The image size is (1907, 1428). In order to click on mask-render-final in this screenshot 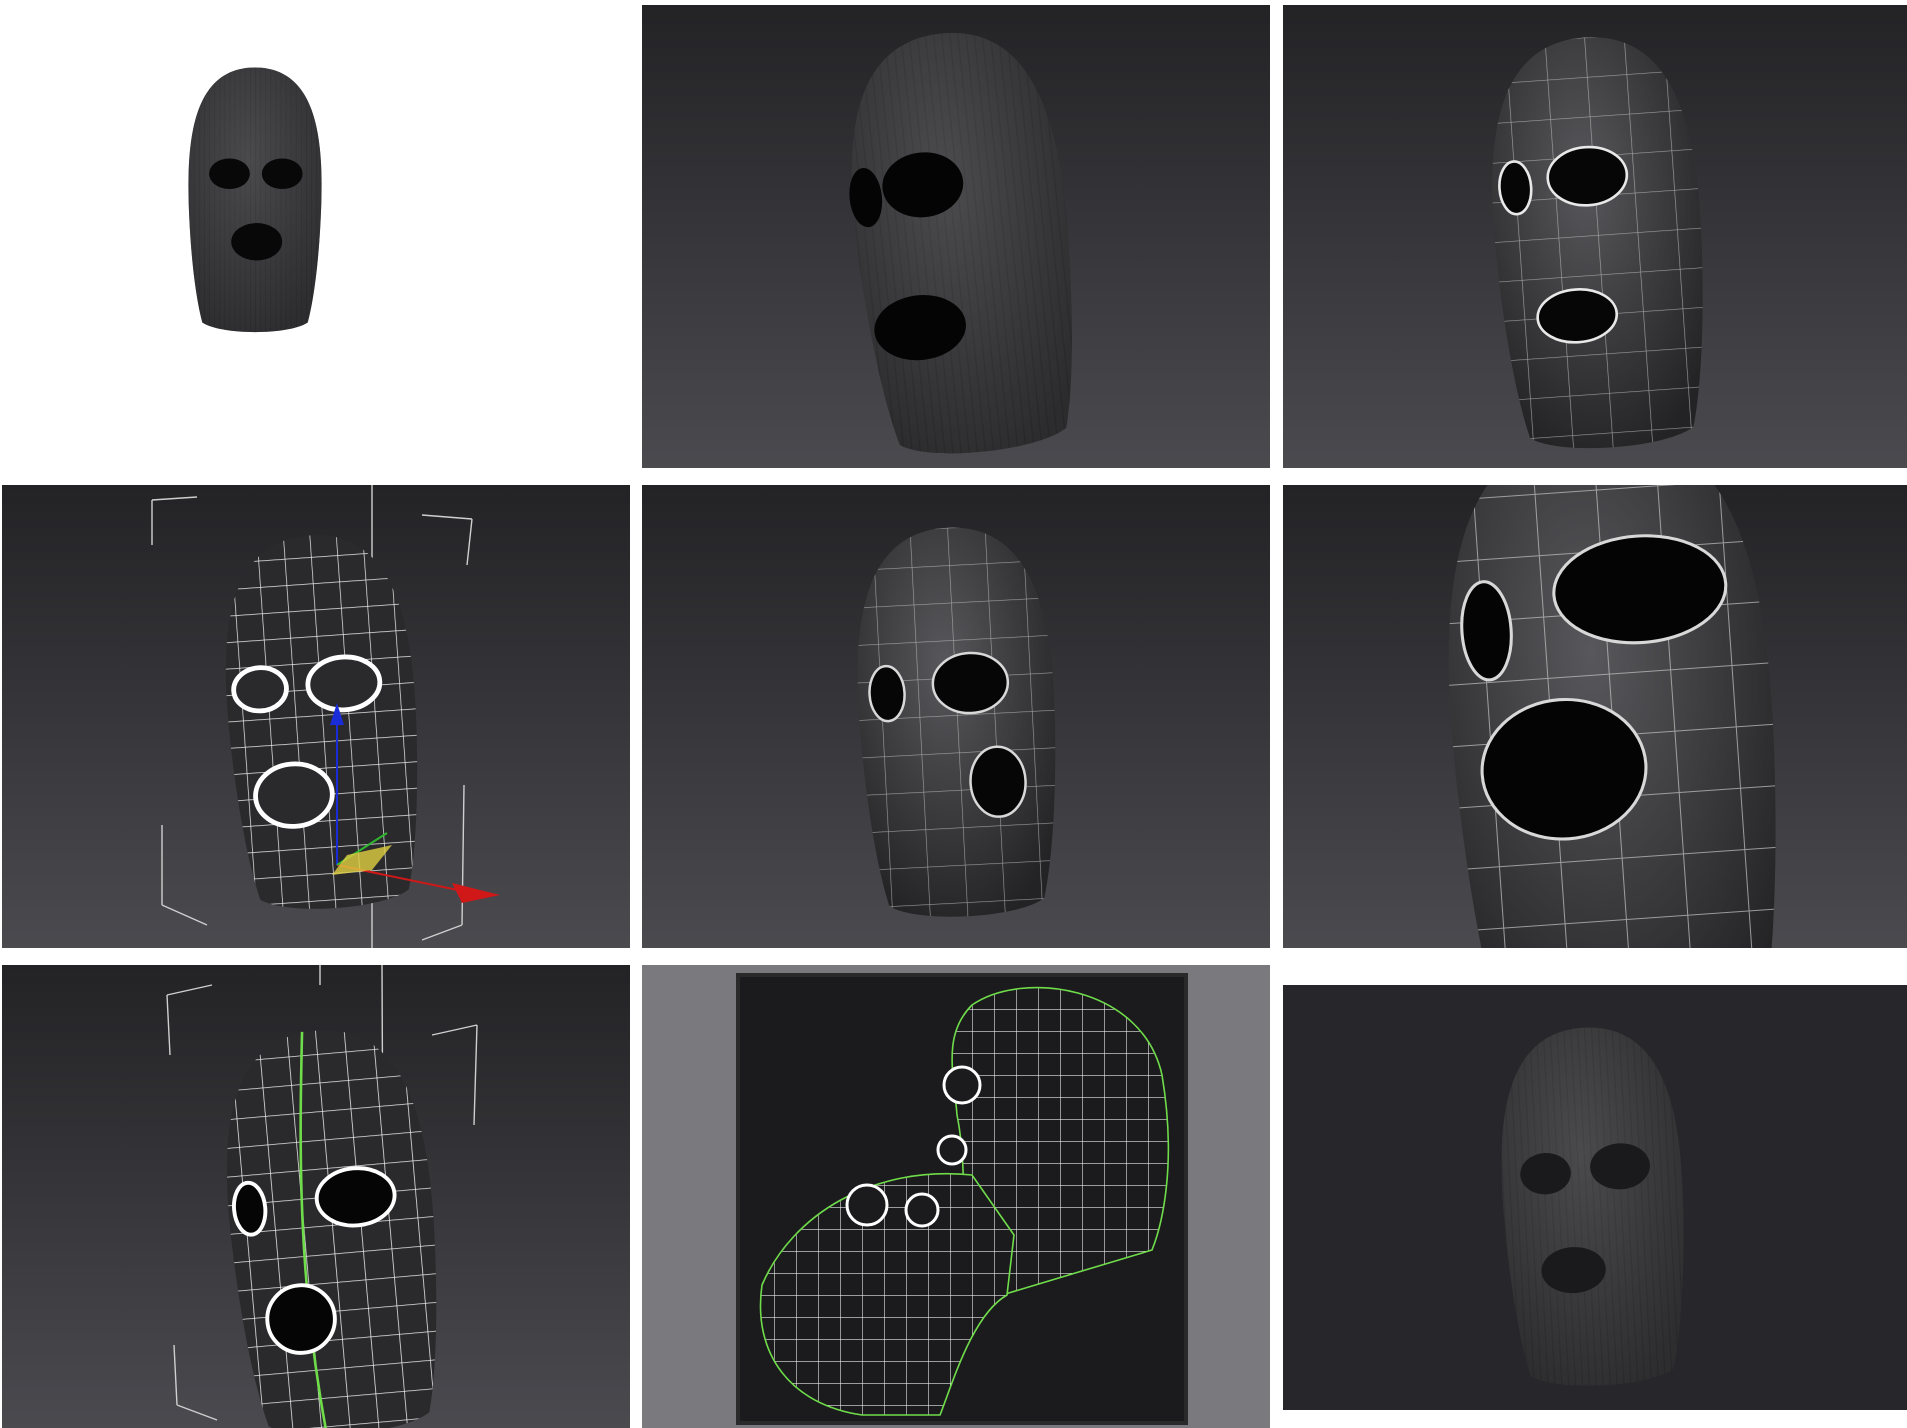, I will do `click(1595, 1197)`.